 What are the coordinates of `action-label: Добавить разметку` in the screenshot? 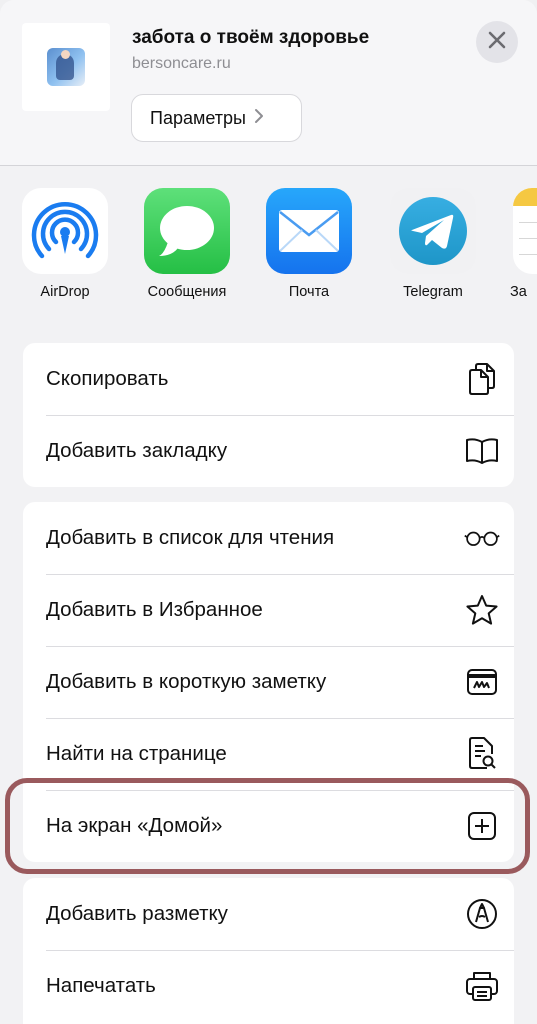 It's located at (137, 913).